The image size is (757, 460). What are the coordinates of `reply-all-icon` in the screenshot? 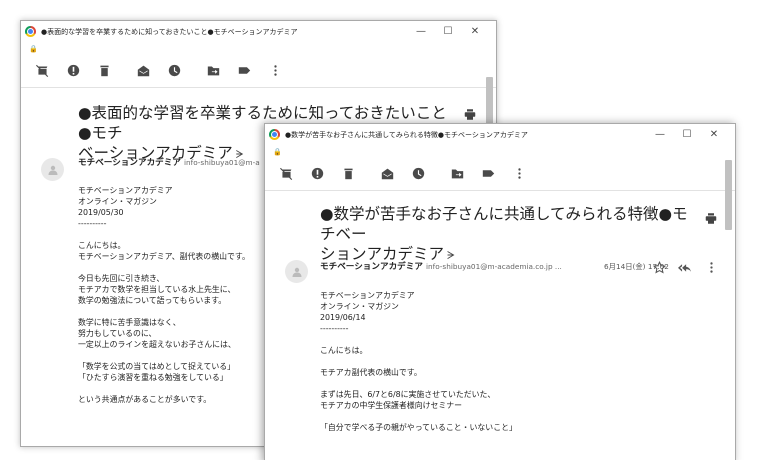 It's located at (684, 268).